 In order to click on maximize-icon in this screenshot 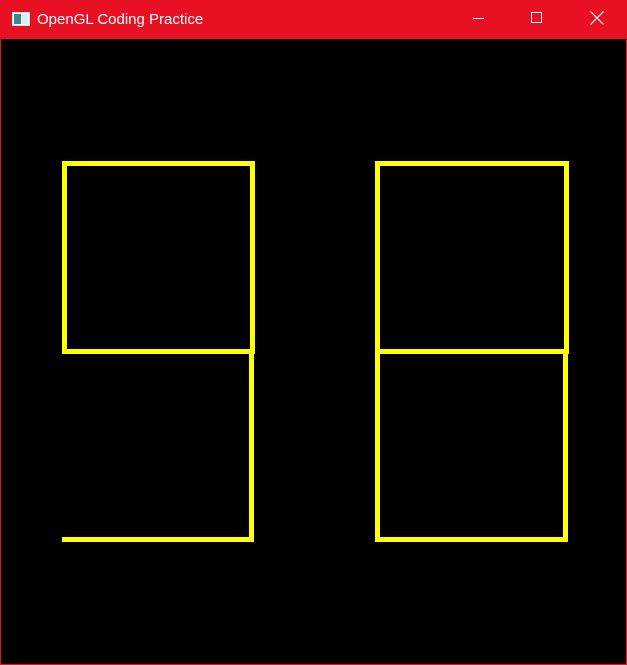, I will do `click(537, 20)`.